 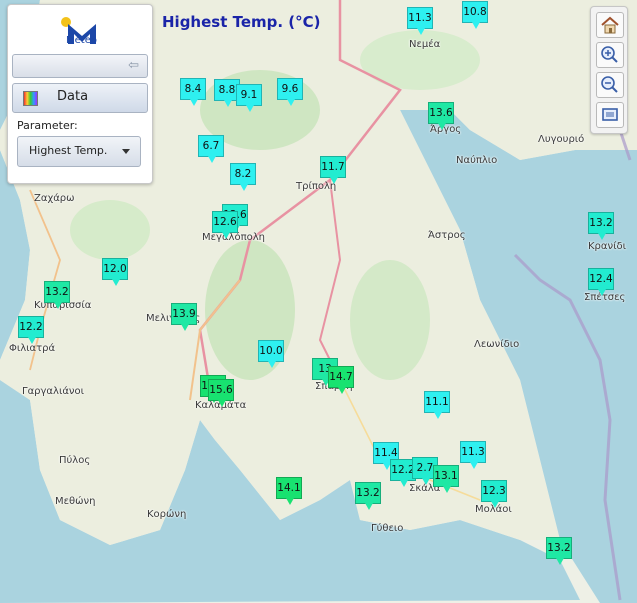 I want to click on place-label: Άστρος, so click(x=447, y=235).